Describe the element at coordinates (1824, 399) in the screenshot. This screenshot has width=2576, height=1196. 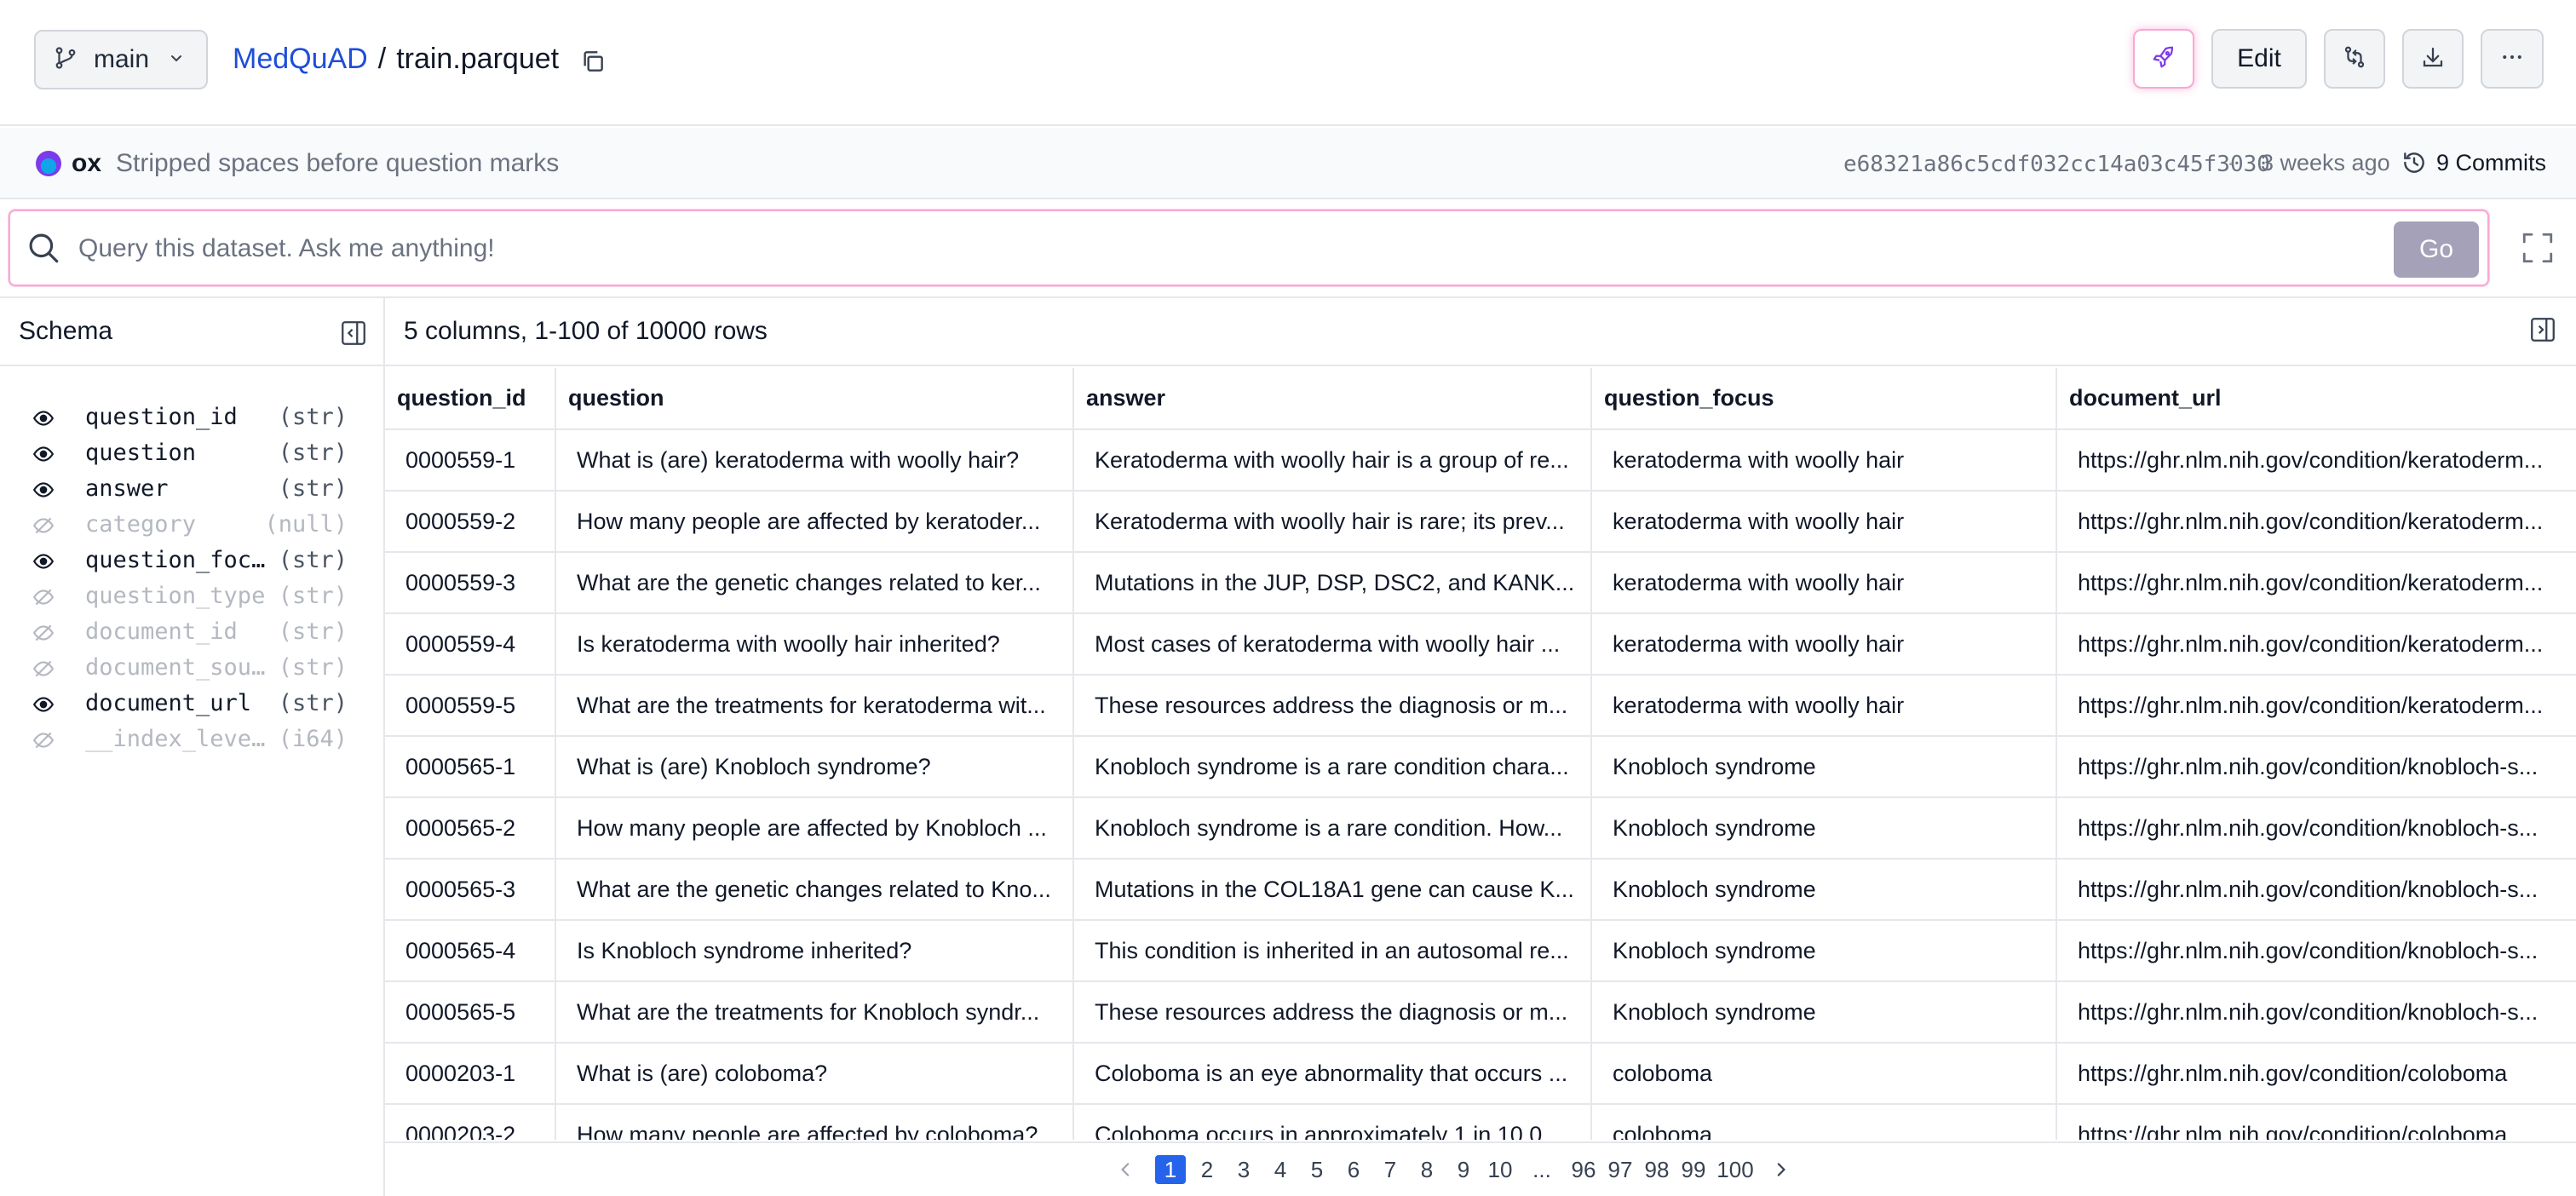
I see `column-header: question_focus` at that location.